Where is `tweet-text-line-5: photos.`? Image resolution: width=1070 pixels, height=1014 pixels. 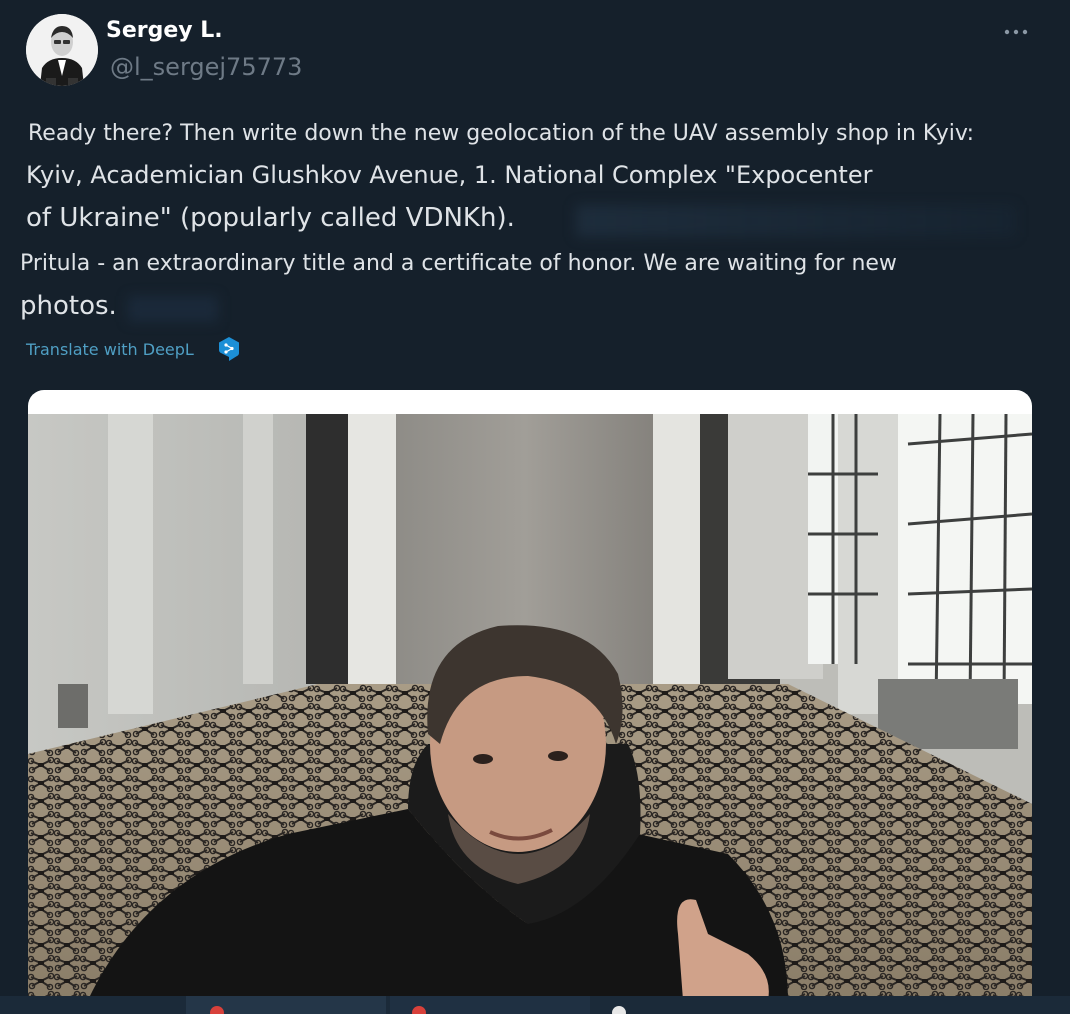
tweet-text-line-5: photos. is located at coordinates (68, 306).